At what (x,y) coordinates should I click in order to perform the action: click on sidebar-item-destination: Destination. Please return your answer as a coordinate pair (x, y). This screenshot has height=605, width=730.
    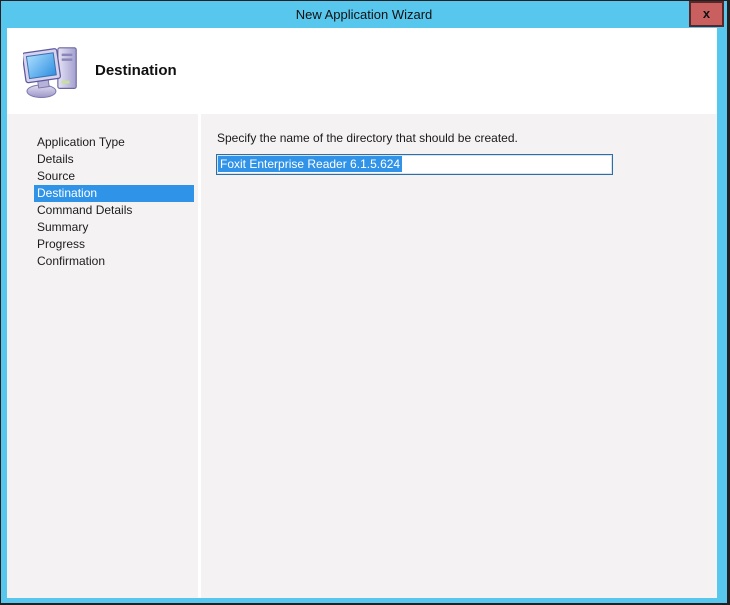
    Looking at the image, I should click on (114, 193).